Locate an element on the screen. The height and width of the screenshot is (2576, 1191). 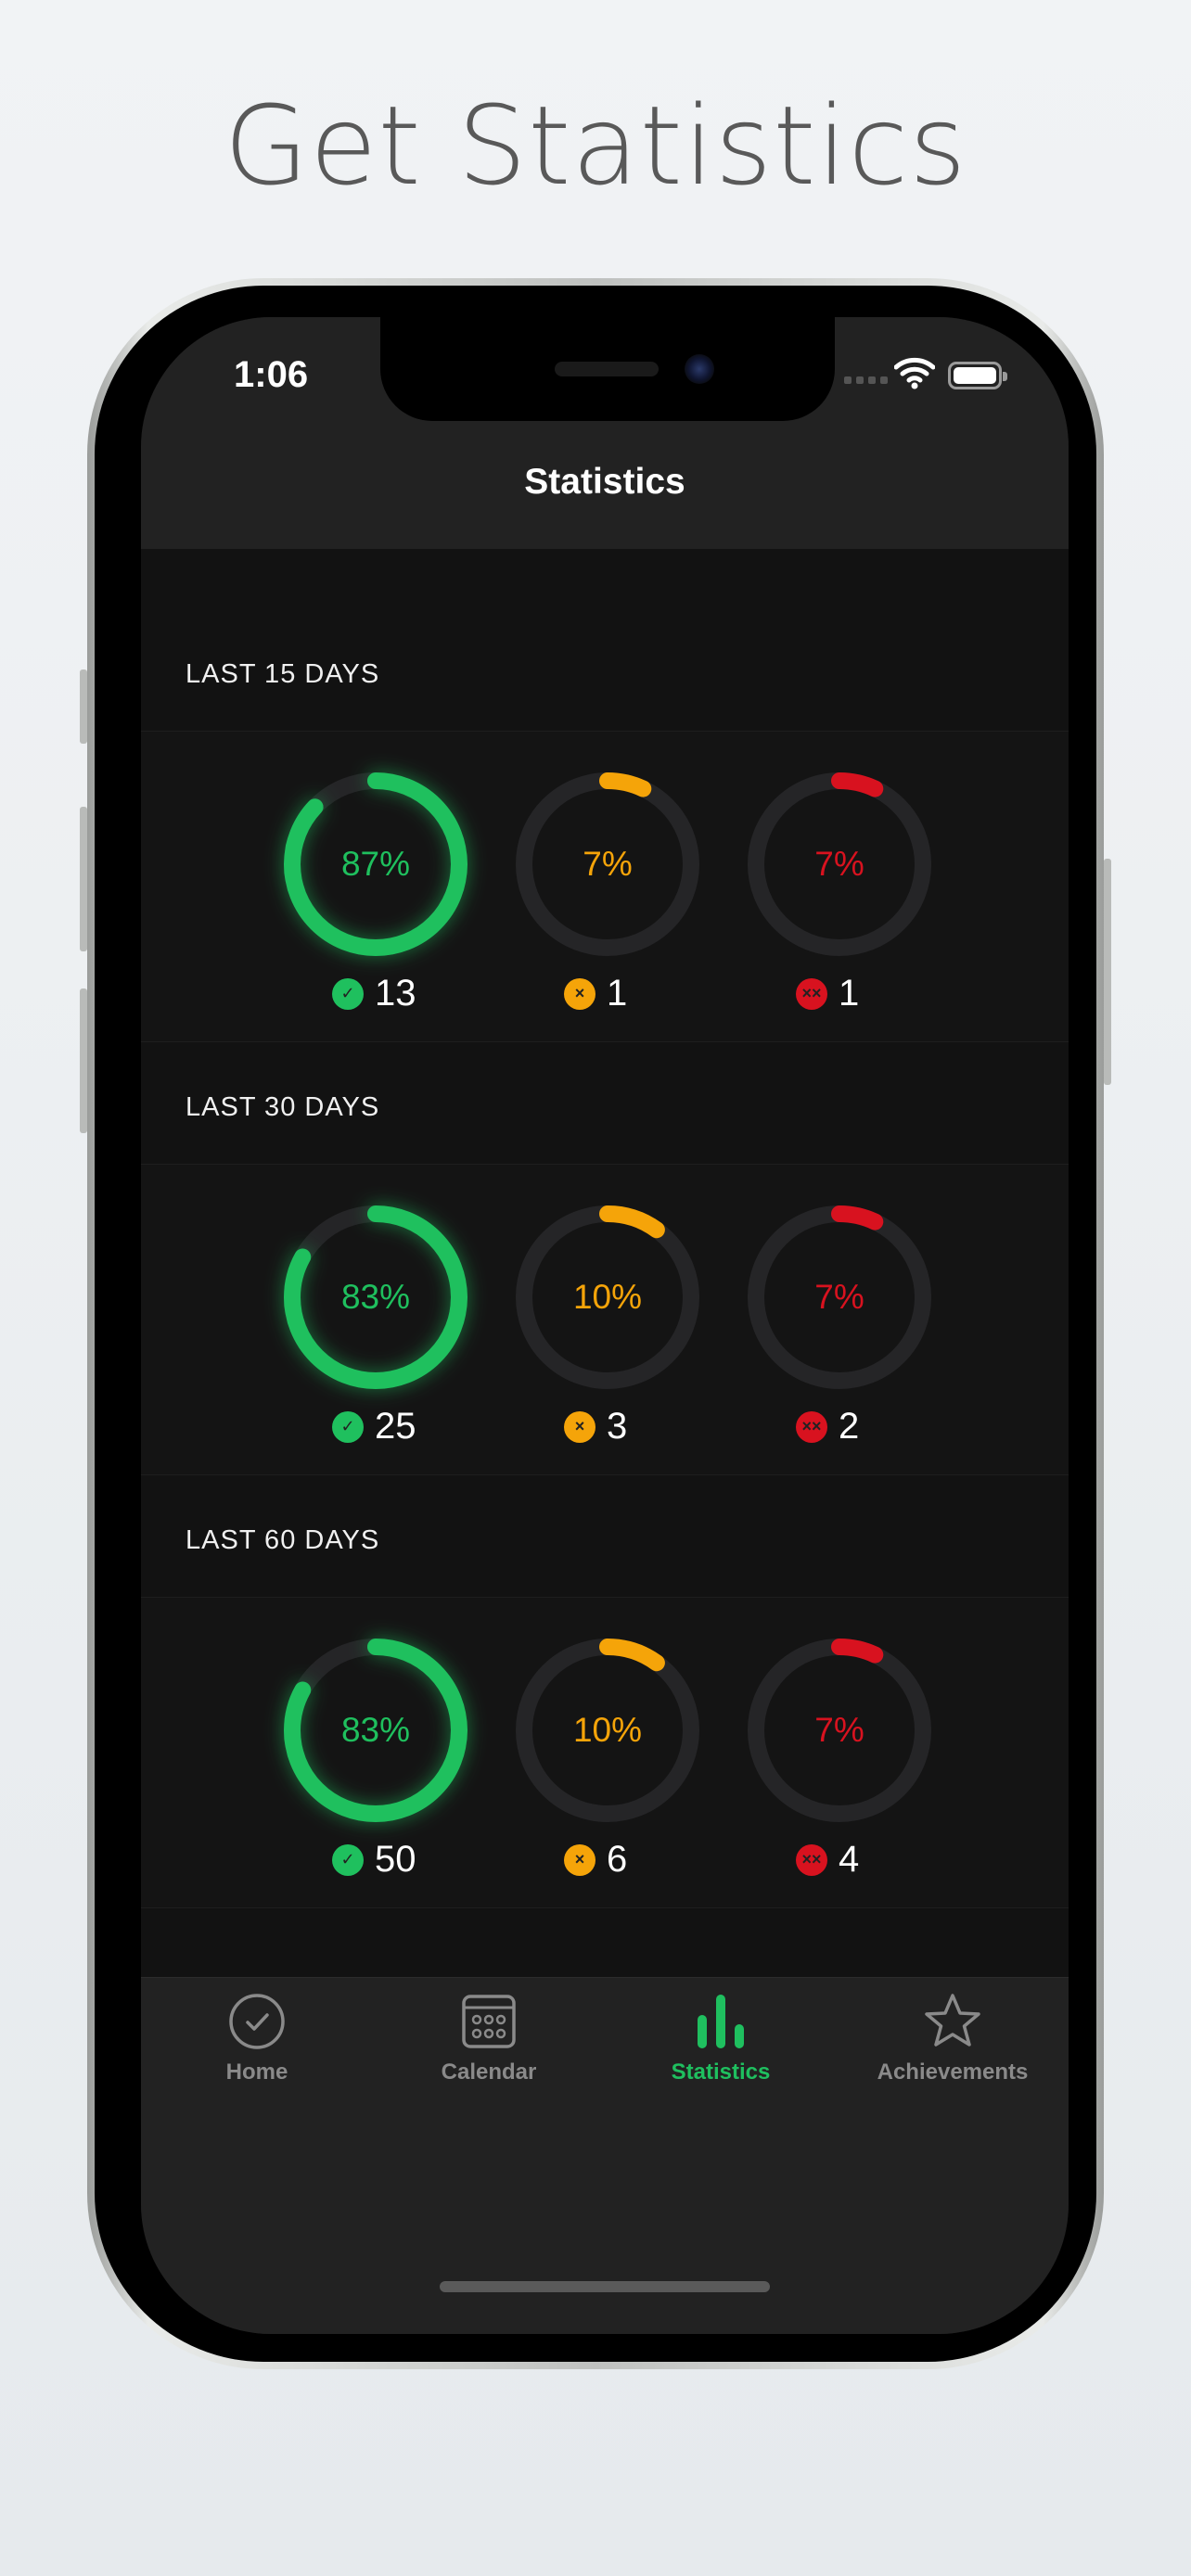
count-value: 25 is located at coordinates (395, 1426).